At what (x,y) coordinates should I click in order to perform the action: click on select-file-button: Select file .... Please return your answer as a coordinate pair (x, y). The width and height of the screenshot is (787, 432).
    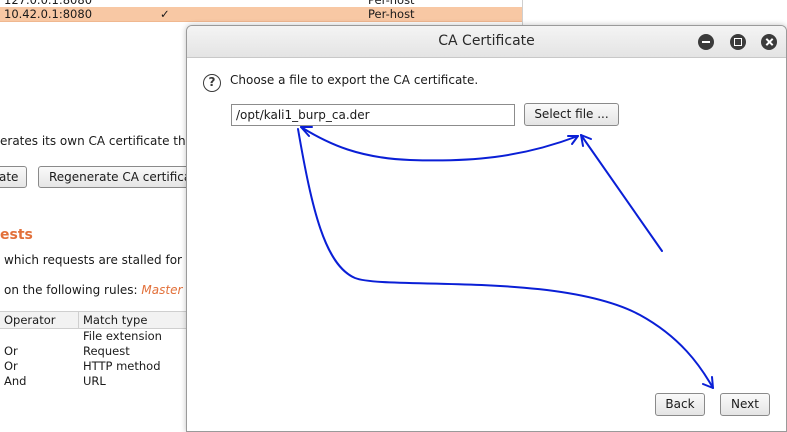
    Looking at the image, I should click on (571, 114).